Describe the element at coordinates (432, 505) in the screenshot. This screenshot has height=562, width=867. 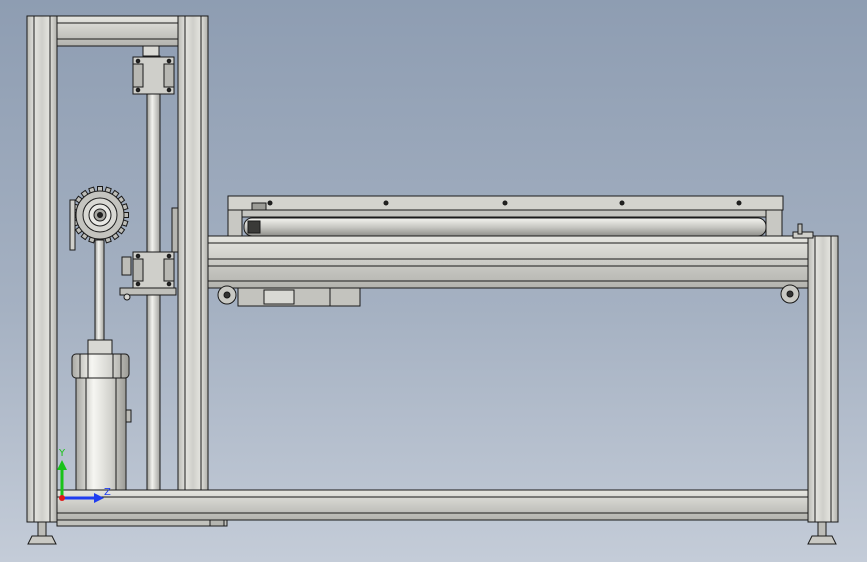
I see `base-beam` at that location.